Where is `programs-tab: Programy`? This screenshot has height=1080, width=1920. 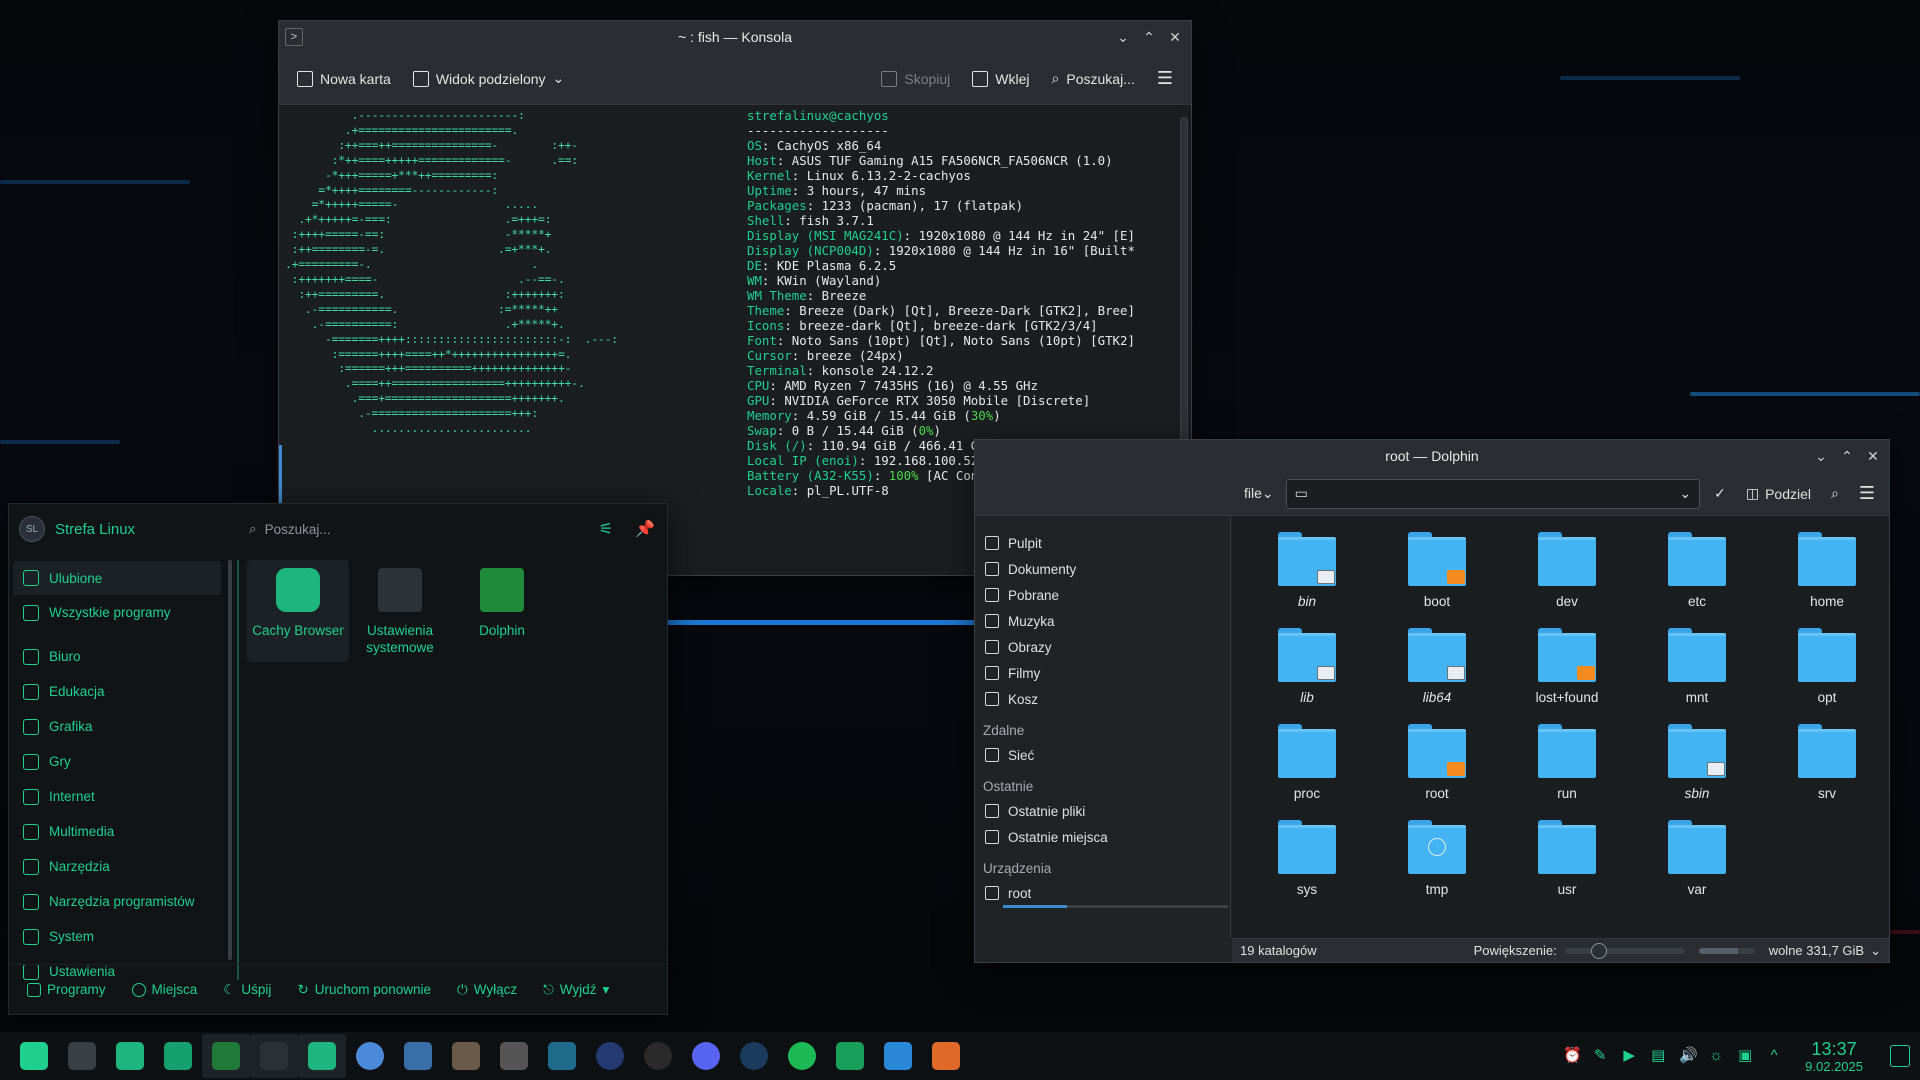
programs-tab: Programy is located at coordinates (66, 989).